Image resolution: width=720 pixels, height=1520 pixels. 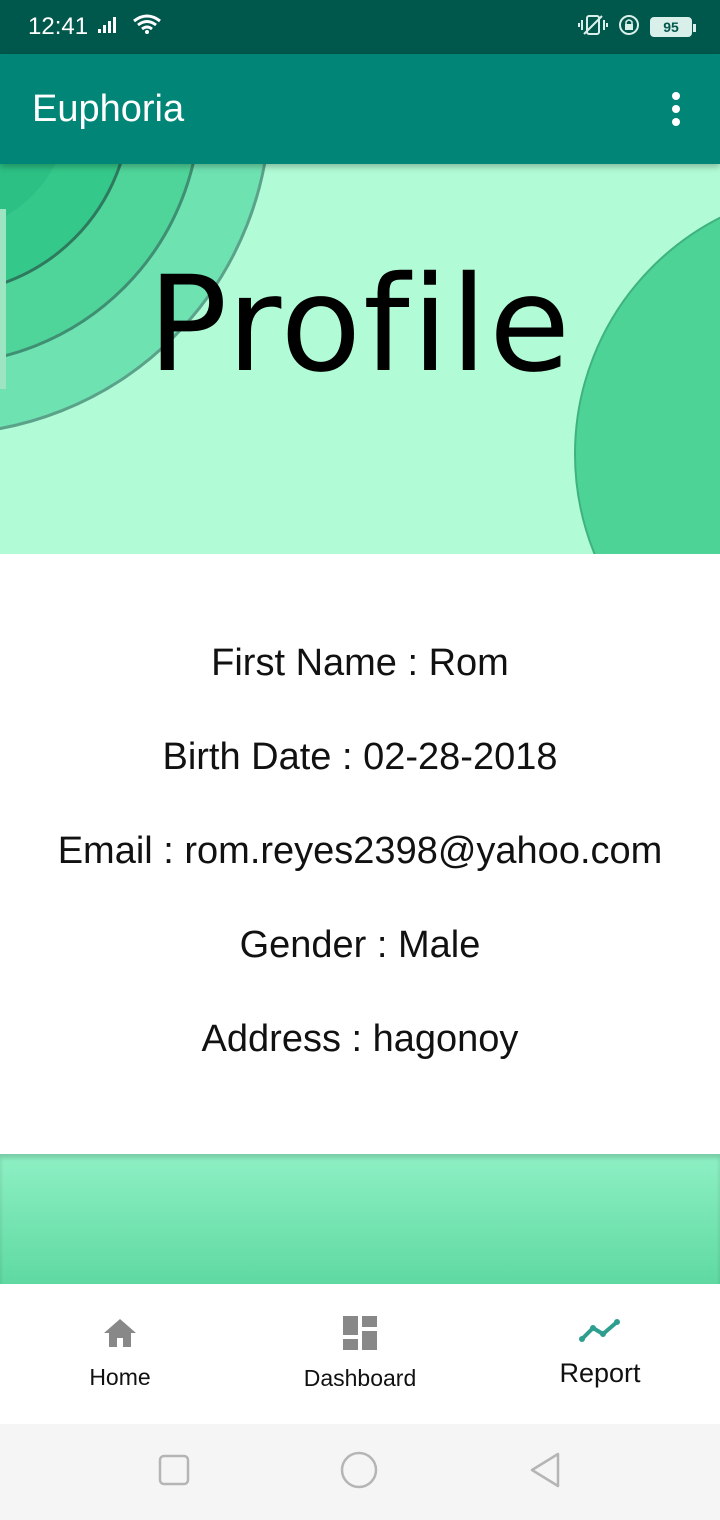 I want to click on lock-rotation-icon, so click(x=629, y=27).